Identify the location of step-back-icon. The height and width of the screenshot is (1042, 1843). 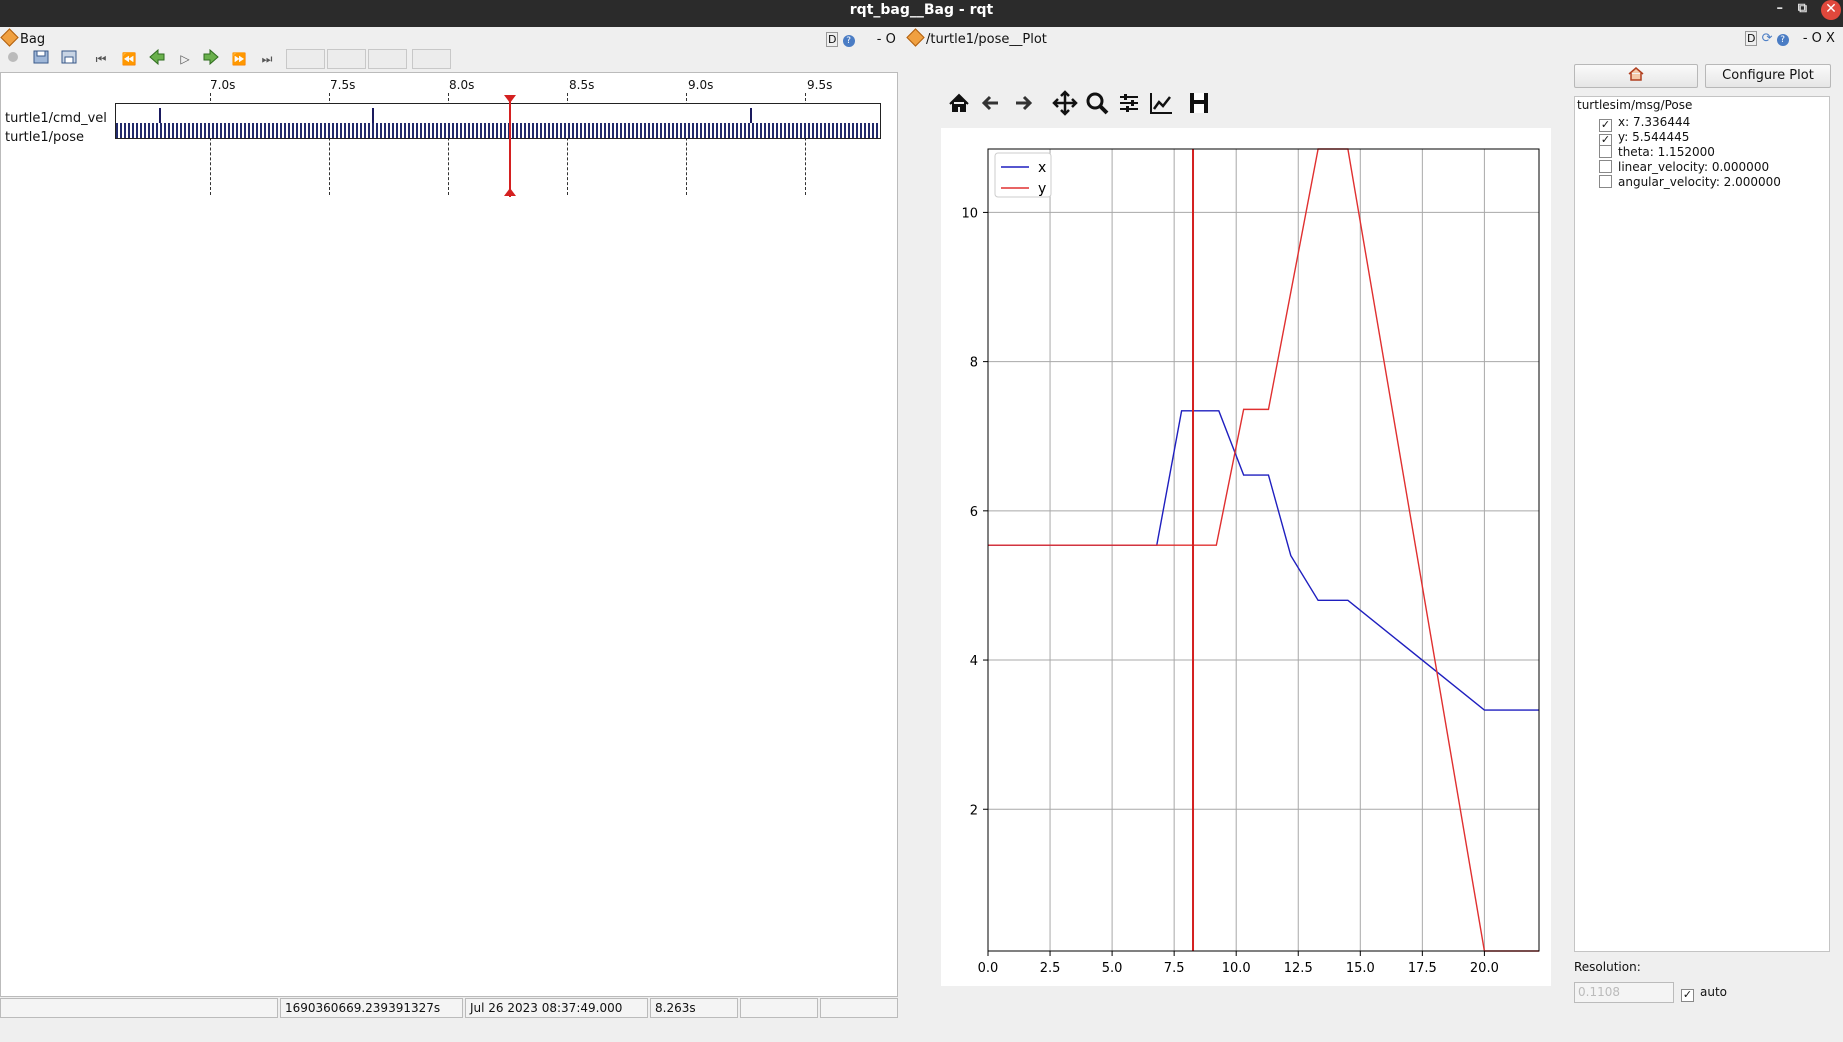
(157, 58).